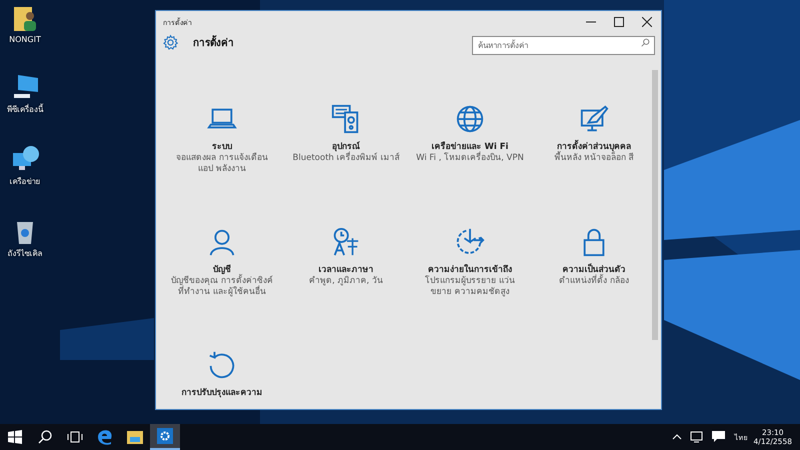  Describe the element at coordinates (25, 109) in the screenshot. I see `desktop-icon-label: พีซีเครื่องนี้` at that location.